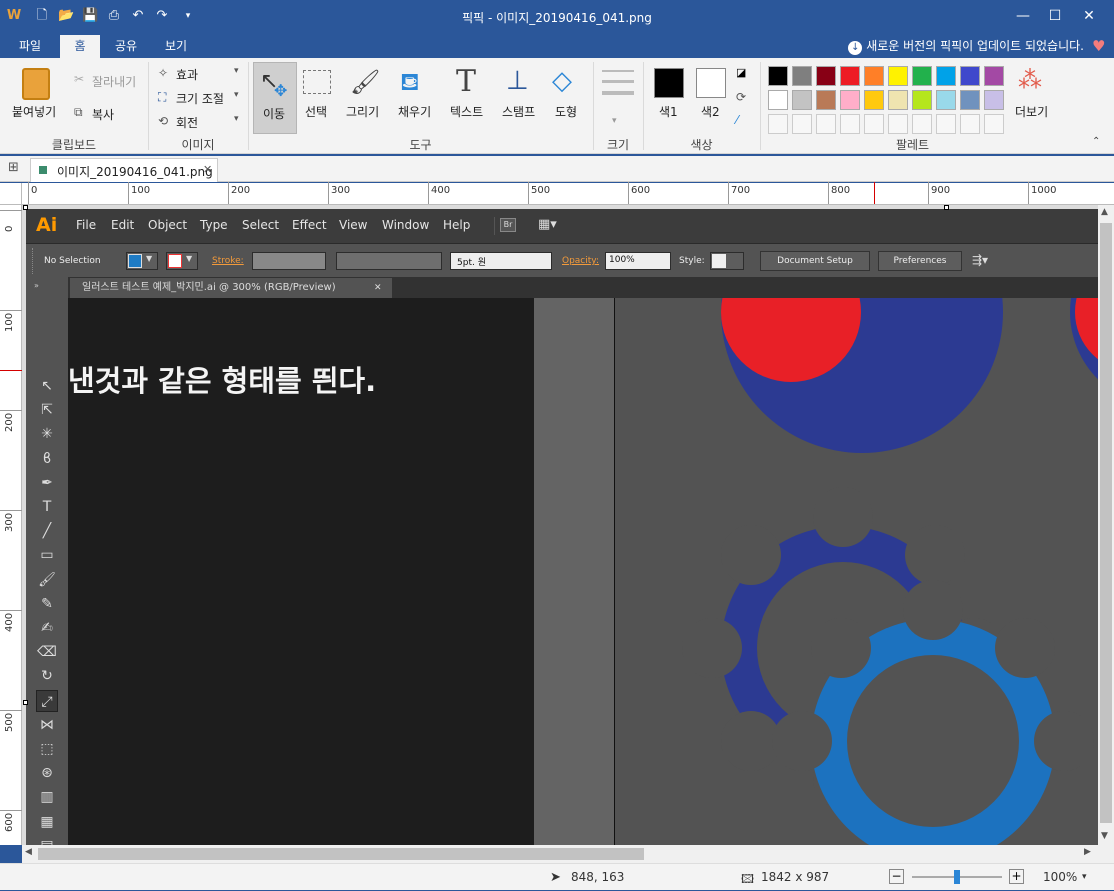 This screenshot has width=1114, height=891. I want to click on lasso-tool-icon: ϐ, so click(47, 459).